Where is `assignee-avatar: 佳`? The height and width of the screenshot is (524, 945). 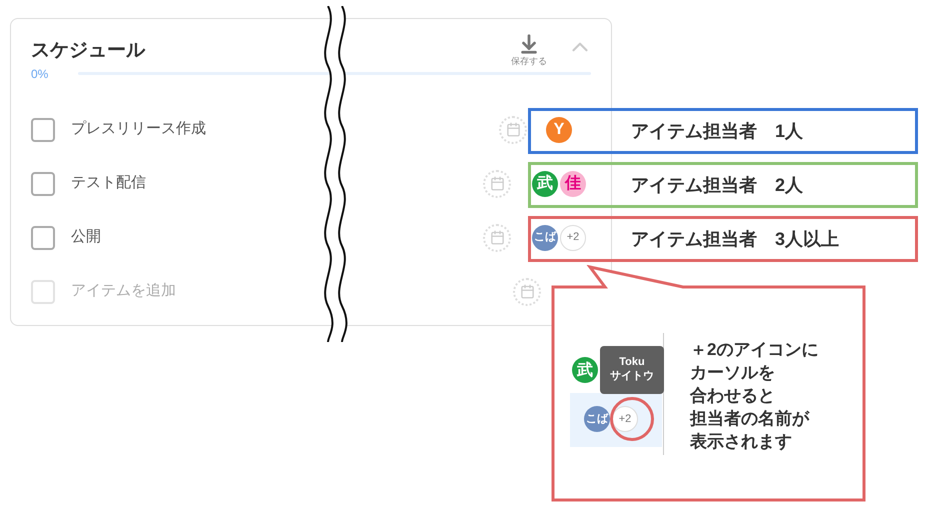 assignee-avatar: 佳 is located at coordinates (573, 183).